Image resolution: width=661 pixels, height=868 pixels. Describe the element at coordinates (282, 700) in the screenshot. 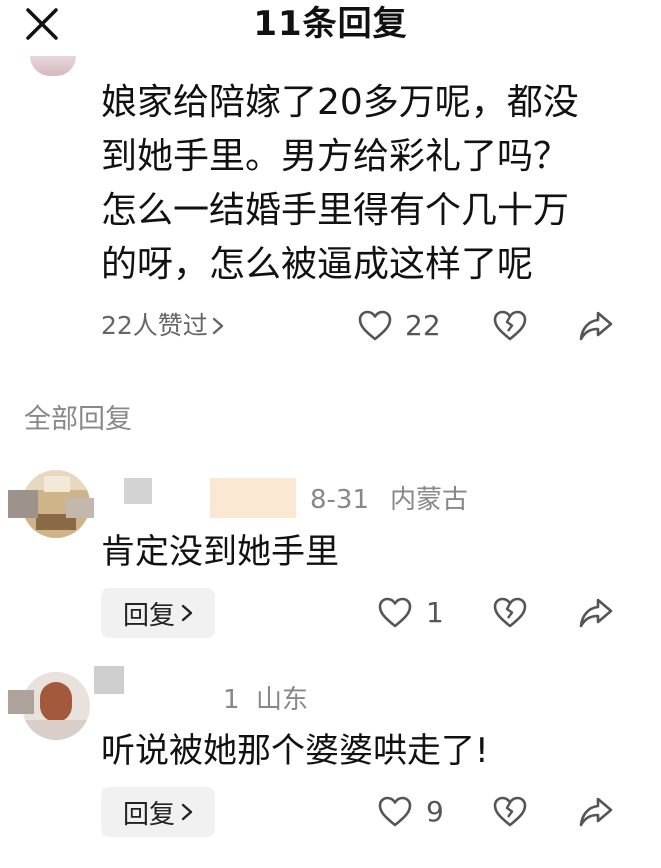

I see `comment-location: 山东` at that location.